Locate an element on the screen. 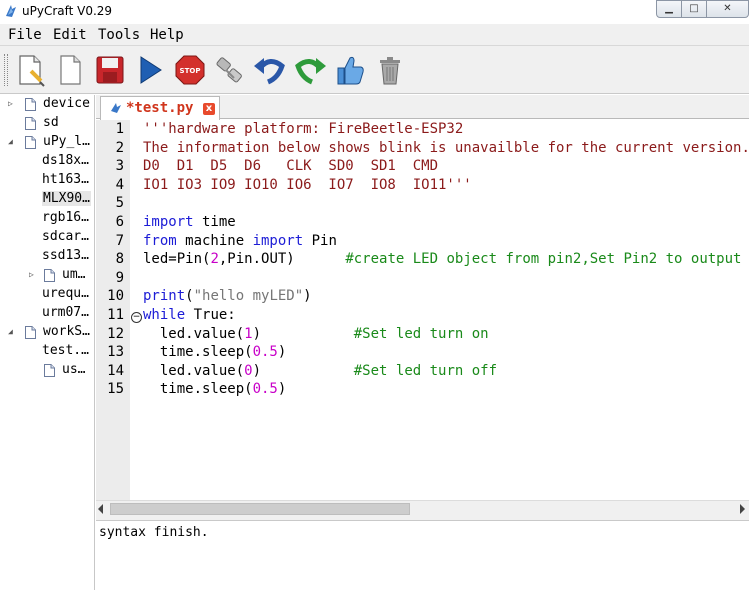 This screenshot has width=749, height=590. code-line: from machine import Pin is located at coordinates (240, 241).